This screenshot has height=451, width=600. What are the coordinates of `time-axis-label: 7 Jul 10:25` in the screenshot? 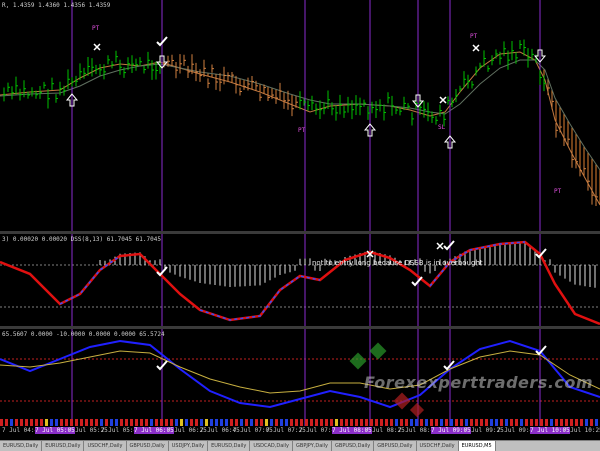 It's located at (581, 430).